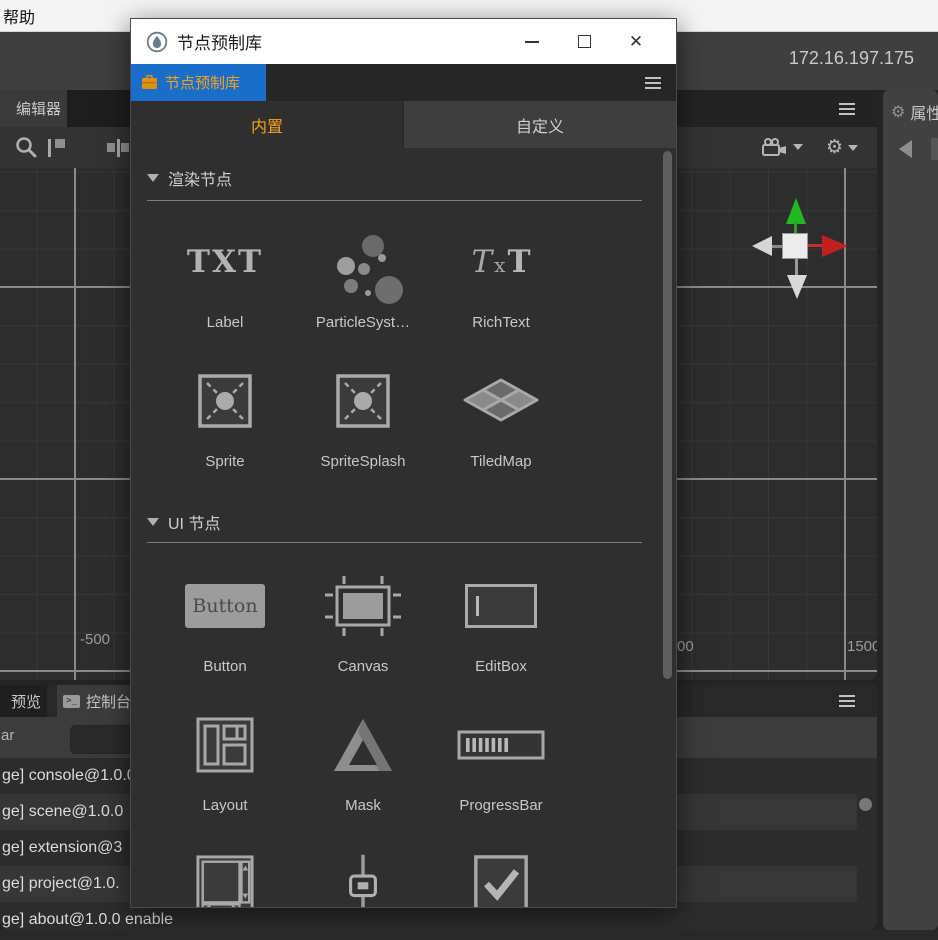 This screenshot has width=938, height=940. Describe the element at coordinates (501, 880) in the screenshot. I see `toggle-icon` at that location.